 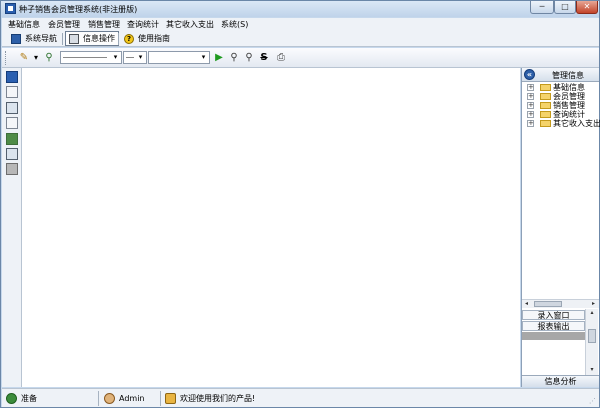 What do you see at coordinates (553, 336) in the screenshot?
I see `list-item-selected` at bounding box center [553, 336].